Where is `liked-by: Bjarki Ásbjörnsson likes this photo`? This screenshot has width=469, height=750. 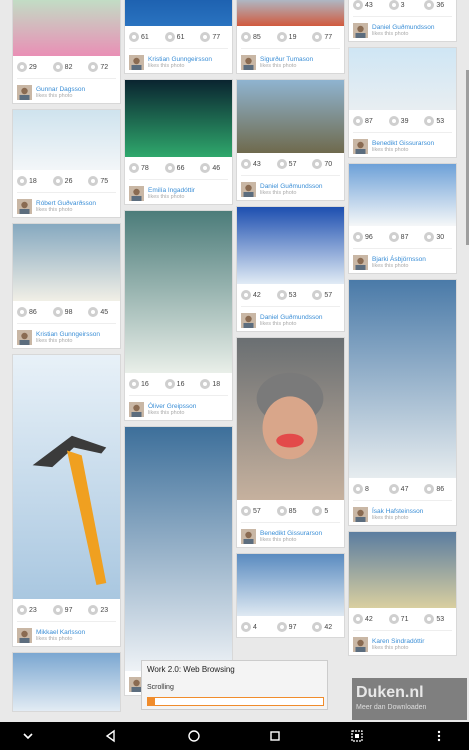 liked-by: Bjarki Ásbjörnsson likes this photo is located at coordinates (402, 261).